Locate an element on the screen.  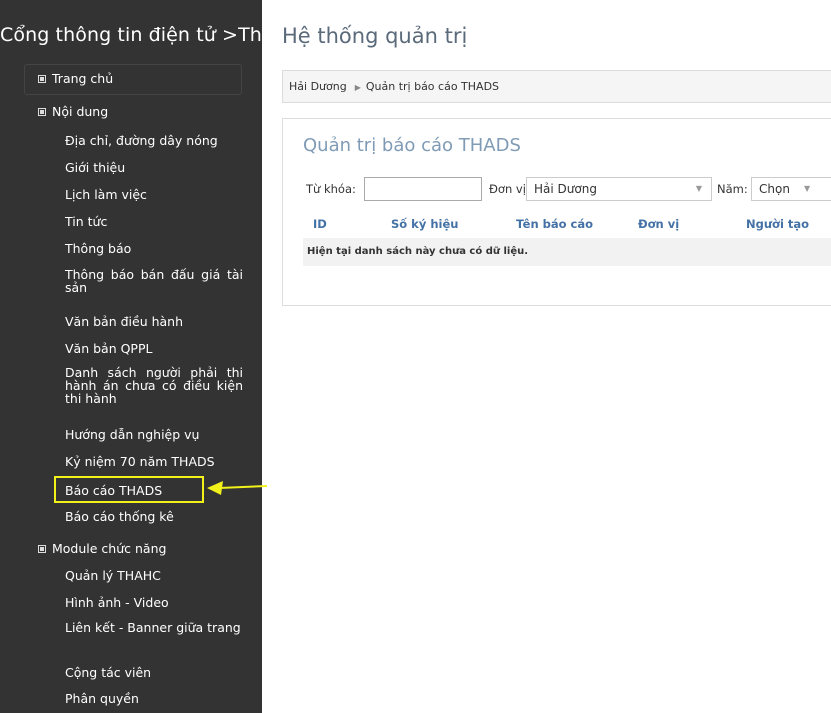
sidebar-section-modules: Module chức năng is located at coordinates (102, 548).